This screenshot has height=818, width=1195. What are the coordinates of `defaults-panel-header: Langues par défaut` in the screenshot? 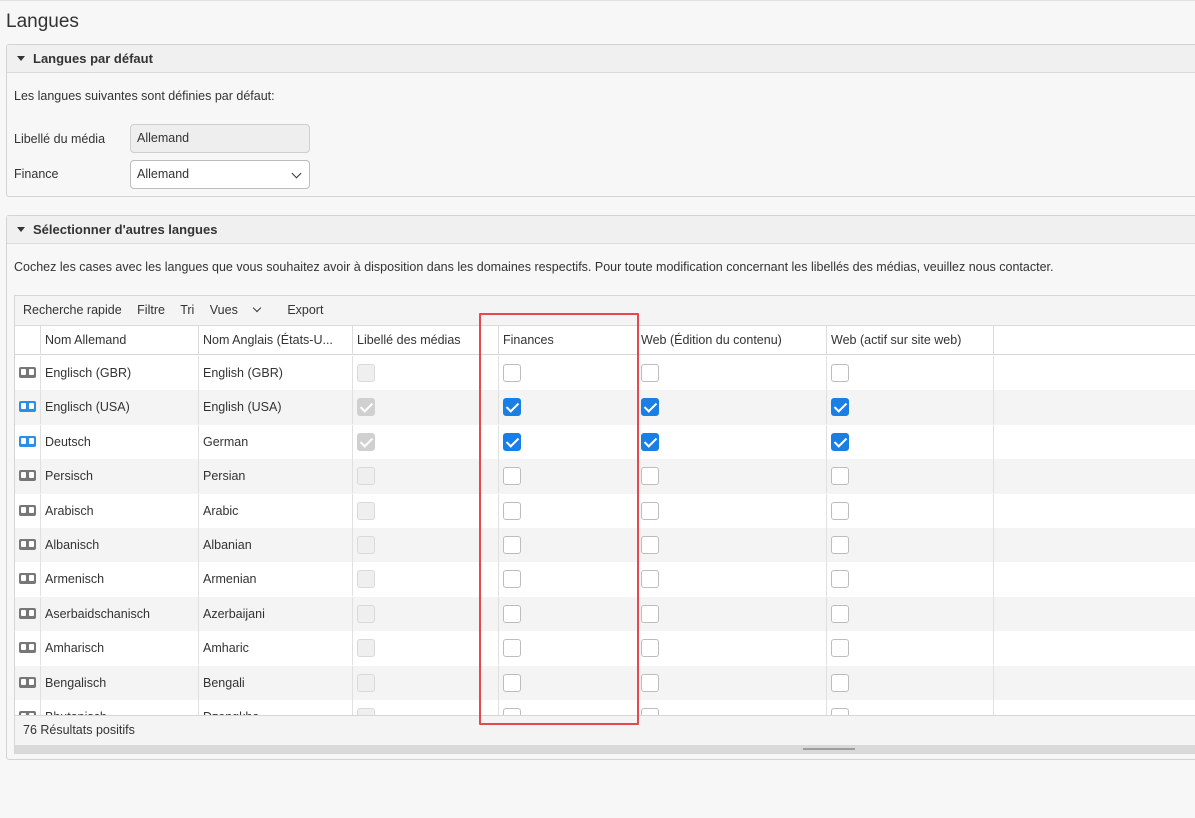 It's located at (601, 59).